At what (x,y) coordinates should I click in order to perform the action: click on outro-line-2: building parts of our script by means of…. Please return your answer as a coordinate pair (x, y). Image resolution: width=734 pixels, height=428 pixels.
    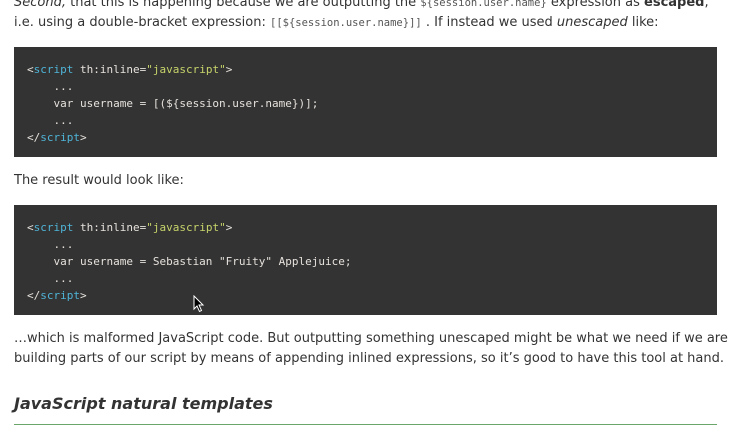
    Looking at the image, I should click on (369, 358).